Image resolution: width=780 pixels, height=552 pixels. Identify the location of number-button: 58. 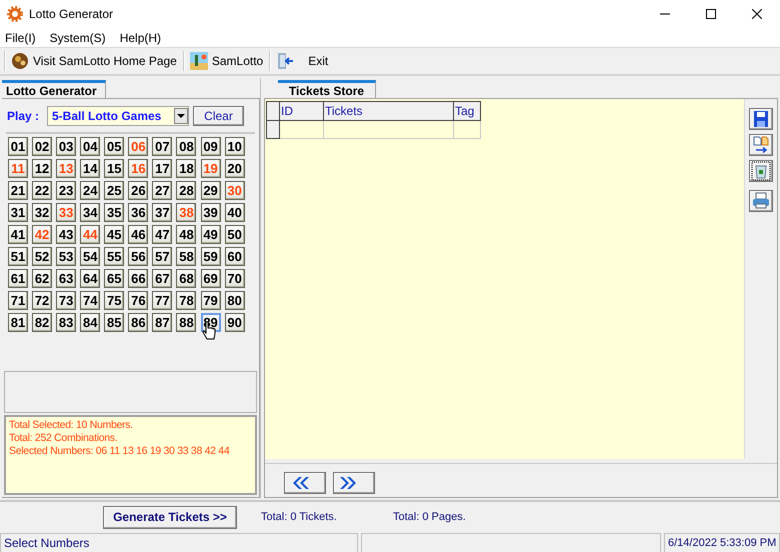
(186, 256).